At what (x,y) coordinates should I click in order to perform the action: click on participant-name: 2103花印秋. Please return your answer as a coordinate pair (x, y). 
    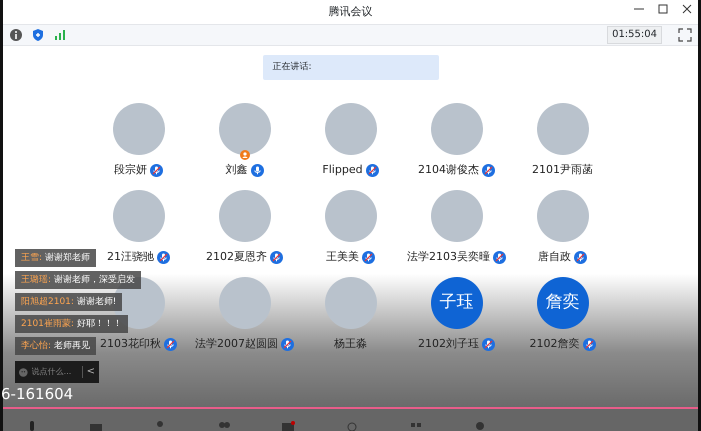
    Looking at the image, I should click on (130, 344).